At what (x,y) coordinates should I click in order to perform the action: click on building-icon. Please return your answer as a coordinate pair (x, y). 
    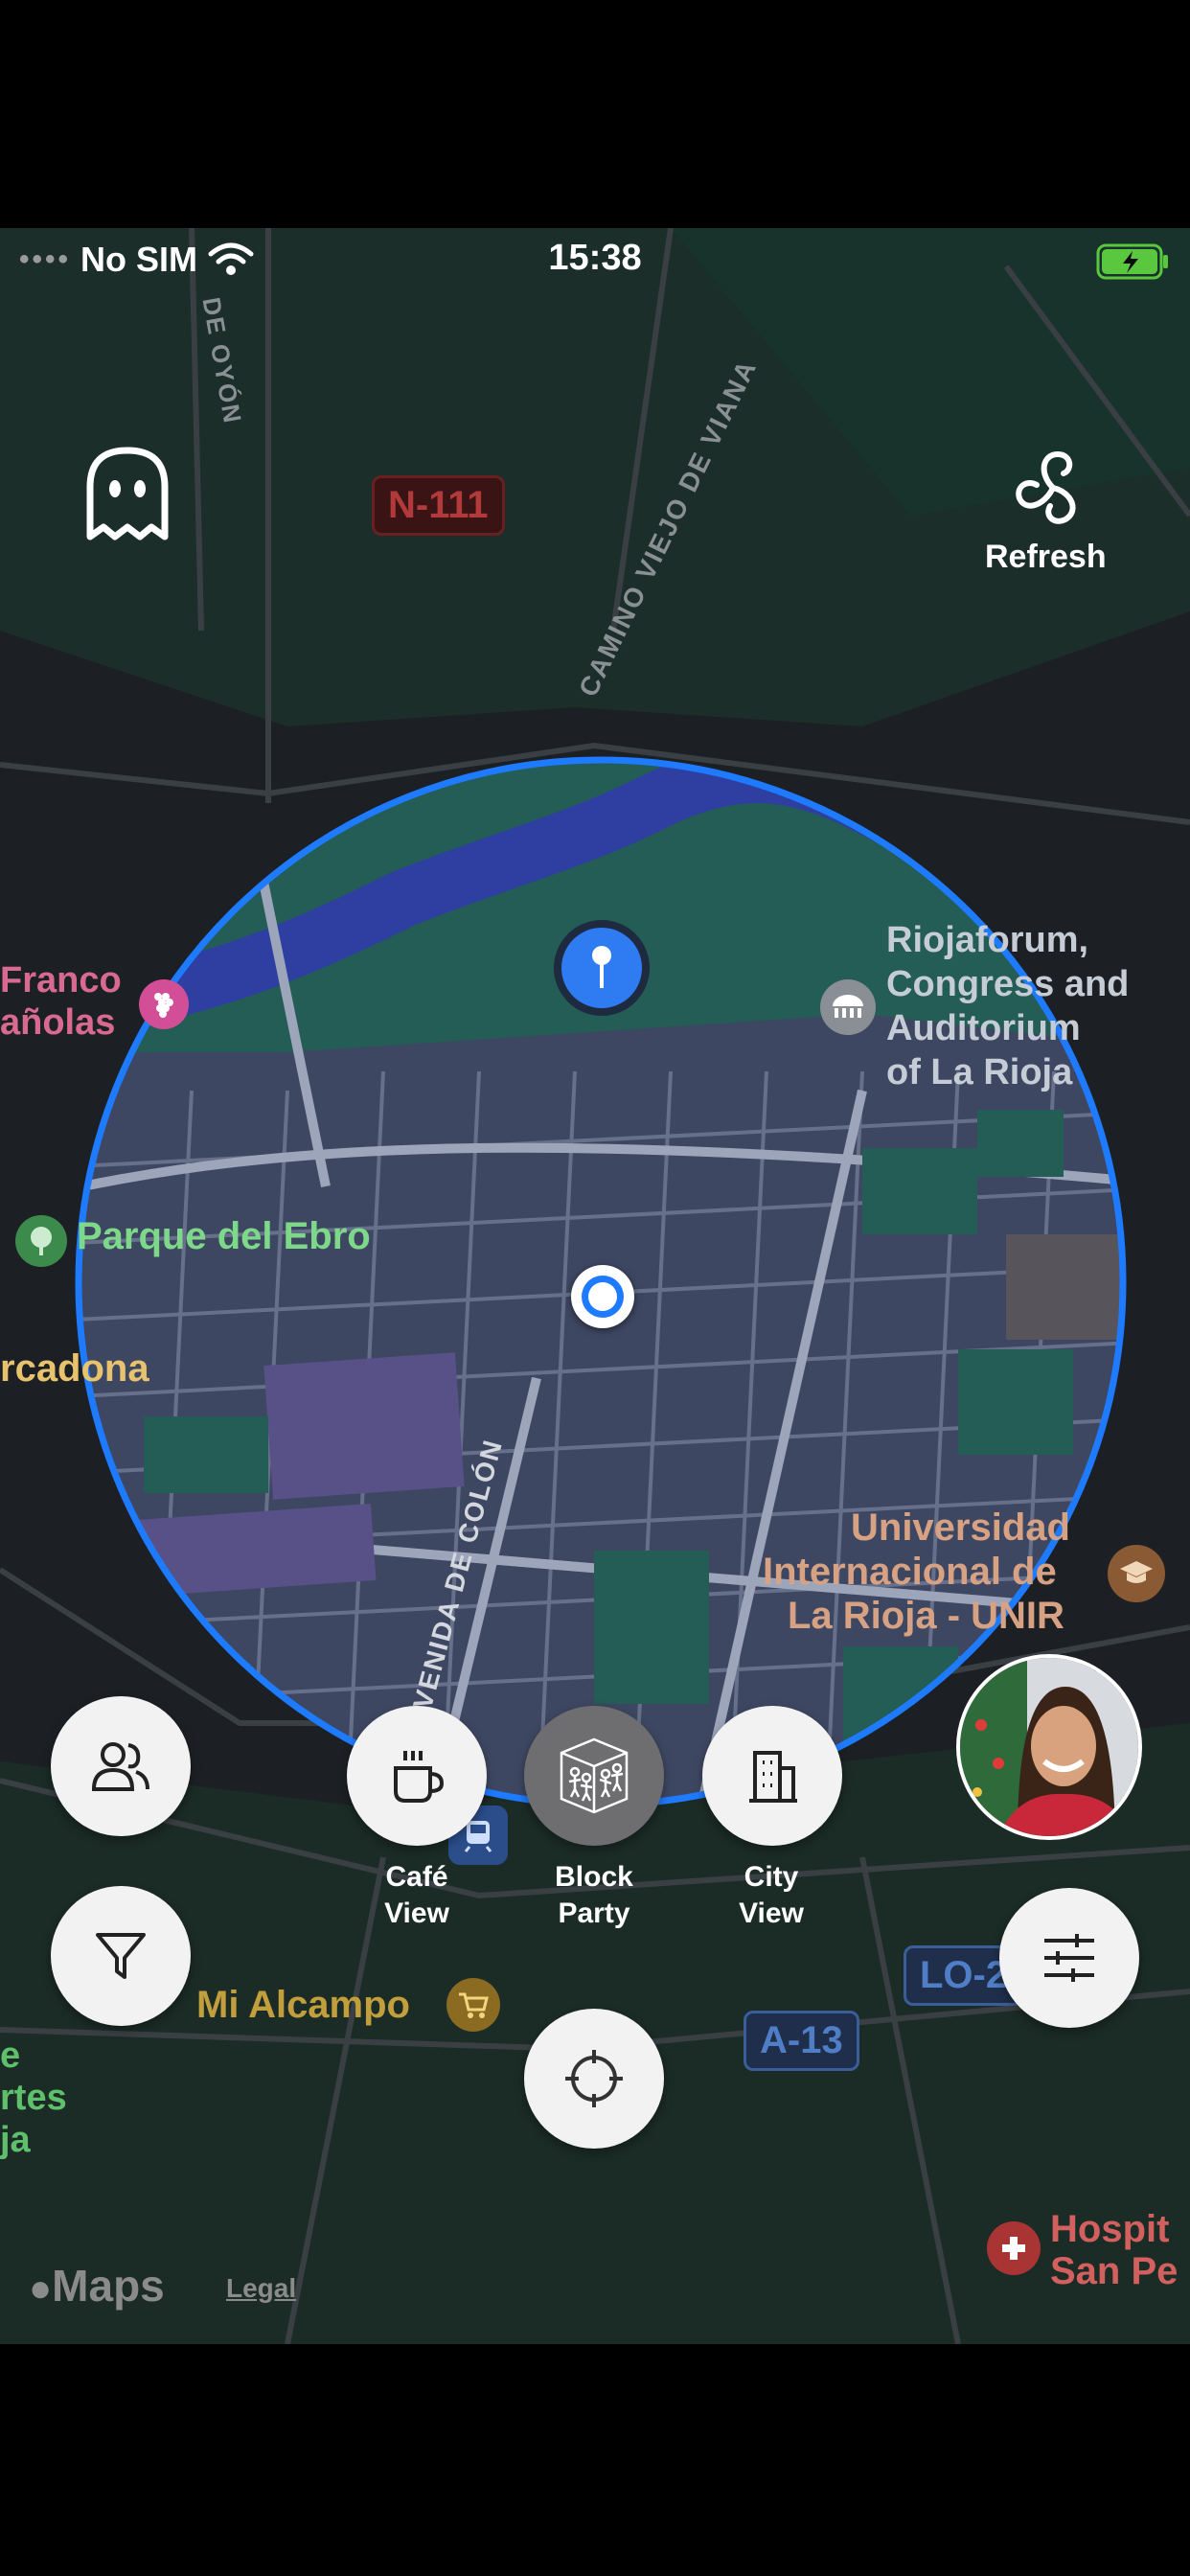
    Looking at the image, I should click on (773, 1777).